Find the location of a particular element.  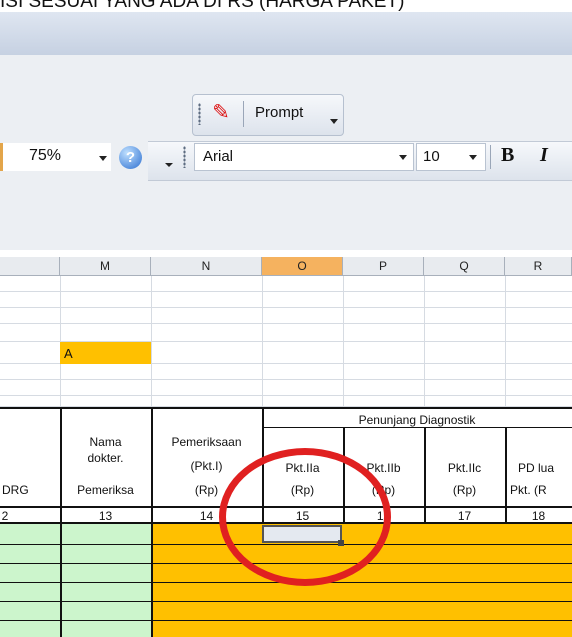

column-number: 17 is located at coordinates (464, 516).